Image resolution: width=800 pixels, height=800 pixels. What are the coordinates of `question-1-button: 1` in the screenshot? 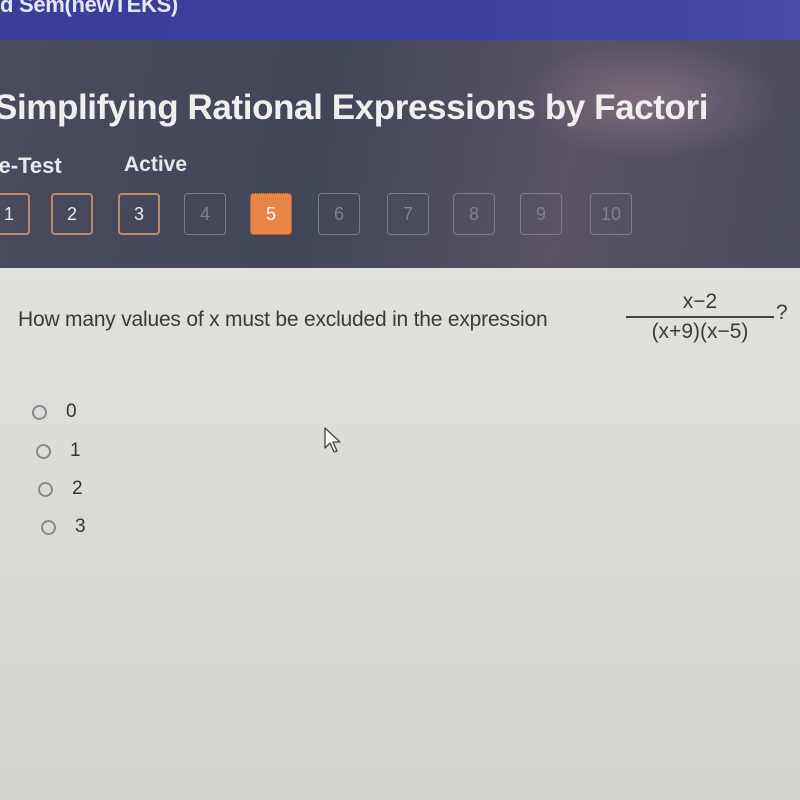 It's located at (15, 214).